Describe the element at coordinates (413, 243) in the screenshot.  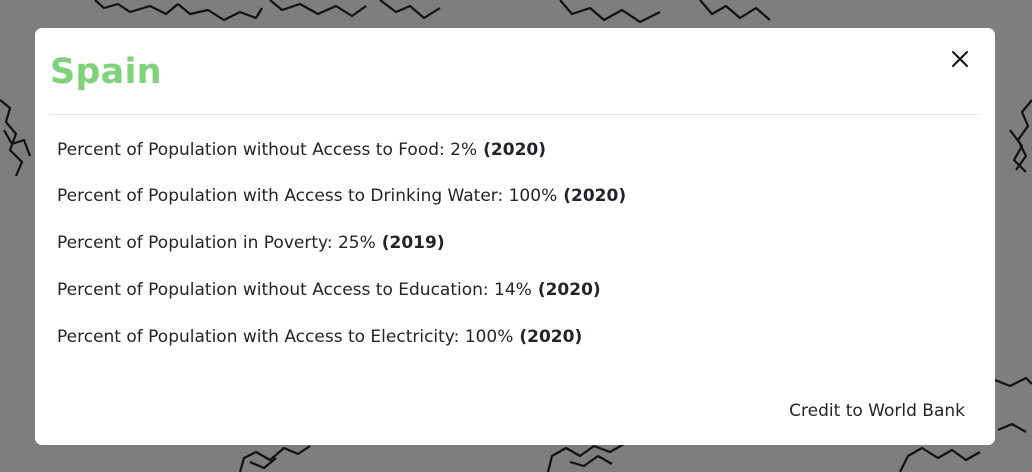
I see `stat-year: (2019)` at that location.